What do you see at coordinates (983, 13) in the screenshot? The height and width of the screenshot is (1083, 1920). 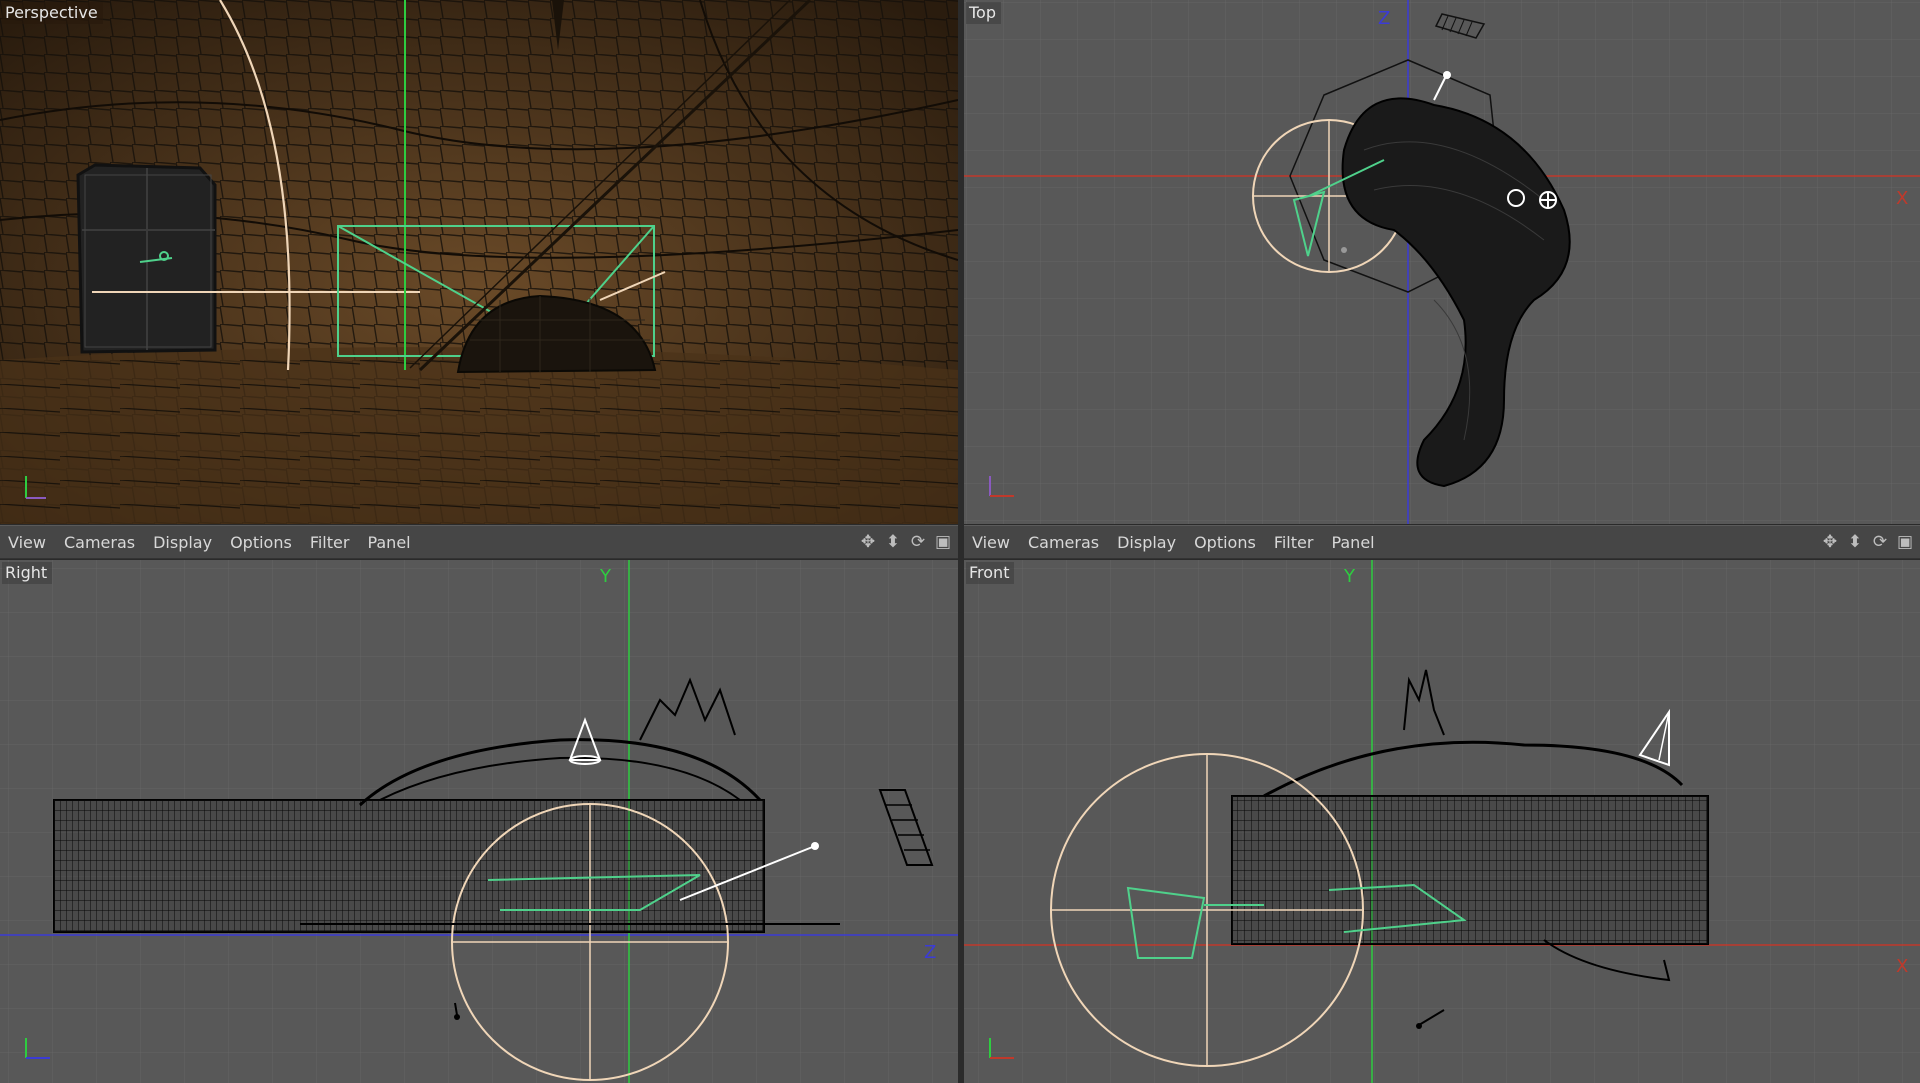 I see `viewport-label: Top` at bounding box center [983, 13].